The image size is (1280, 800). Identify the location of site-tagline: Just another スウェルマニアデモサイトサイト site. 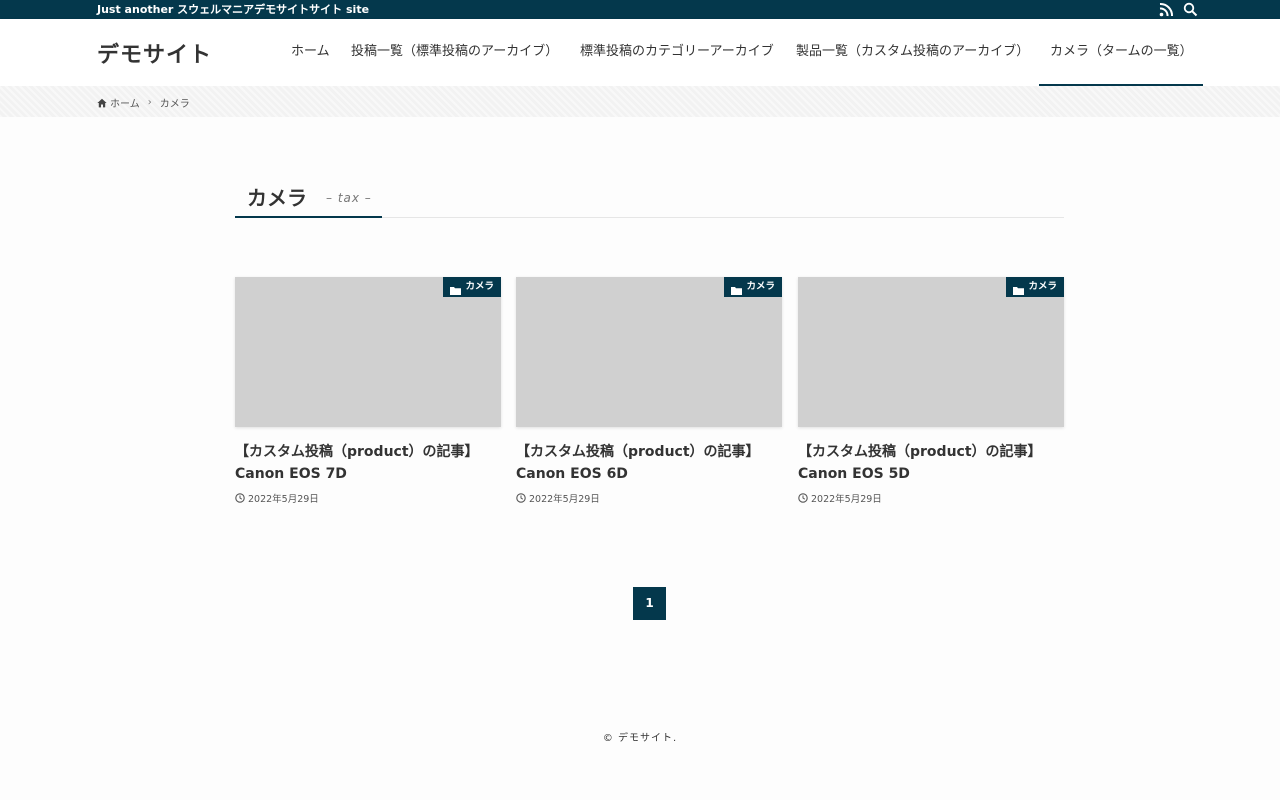
(233, 9).